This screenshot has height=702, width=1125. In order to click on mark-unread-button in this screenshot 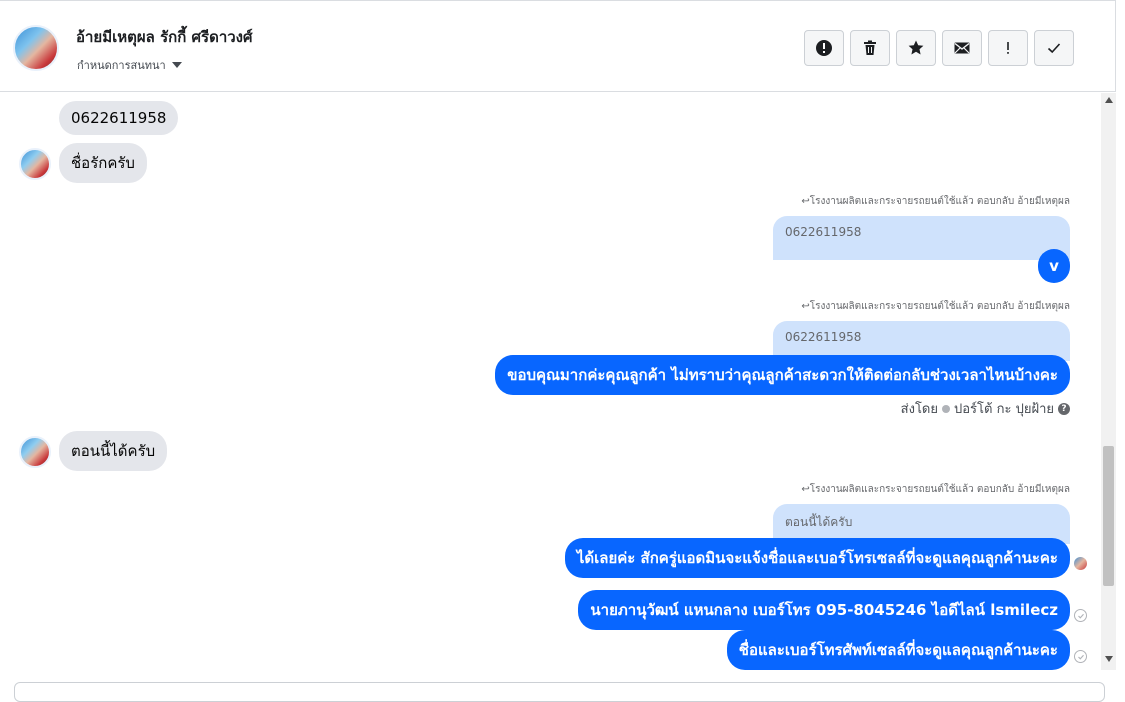, I will do `click(962, 48)`.